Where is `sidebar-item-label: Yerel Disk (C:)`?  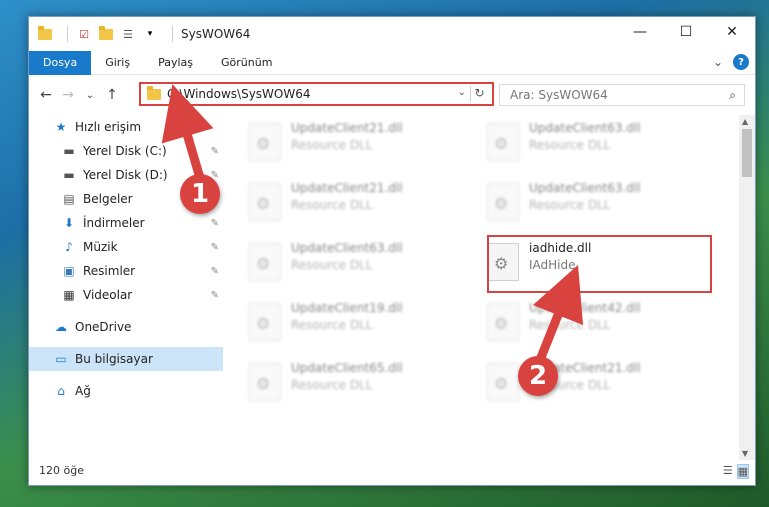
sidebar-item-label: Yerel Disk (C:) is located at coordinates (125, 151).